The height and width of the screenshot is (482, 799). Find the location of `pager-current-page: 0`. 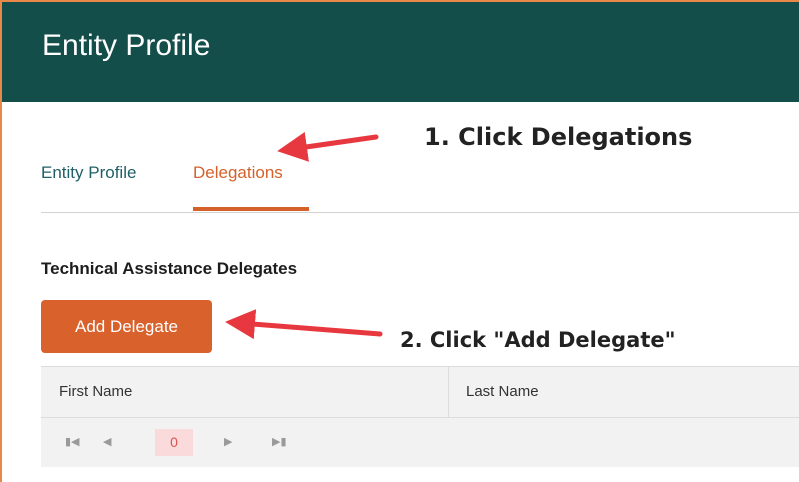

pager-current-page: 0 is located at coordinates (174, 442).